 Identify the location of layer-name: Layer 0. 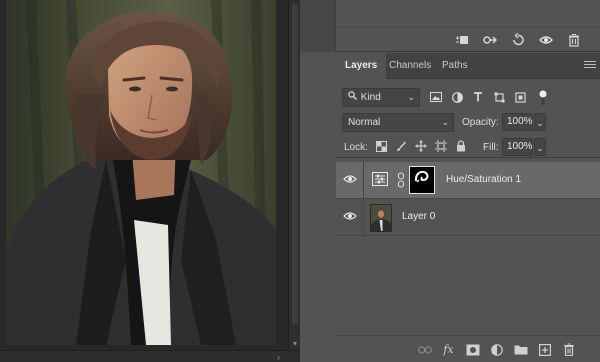
(418, 216).